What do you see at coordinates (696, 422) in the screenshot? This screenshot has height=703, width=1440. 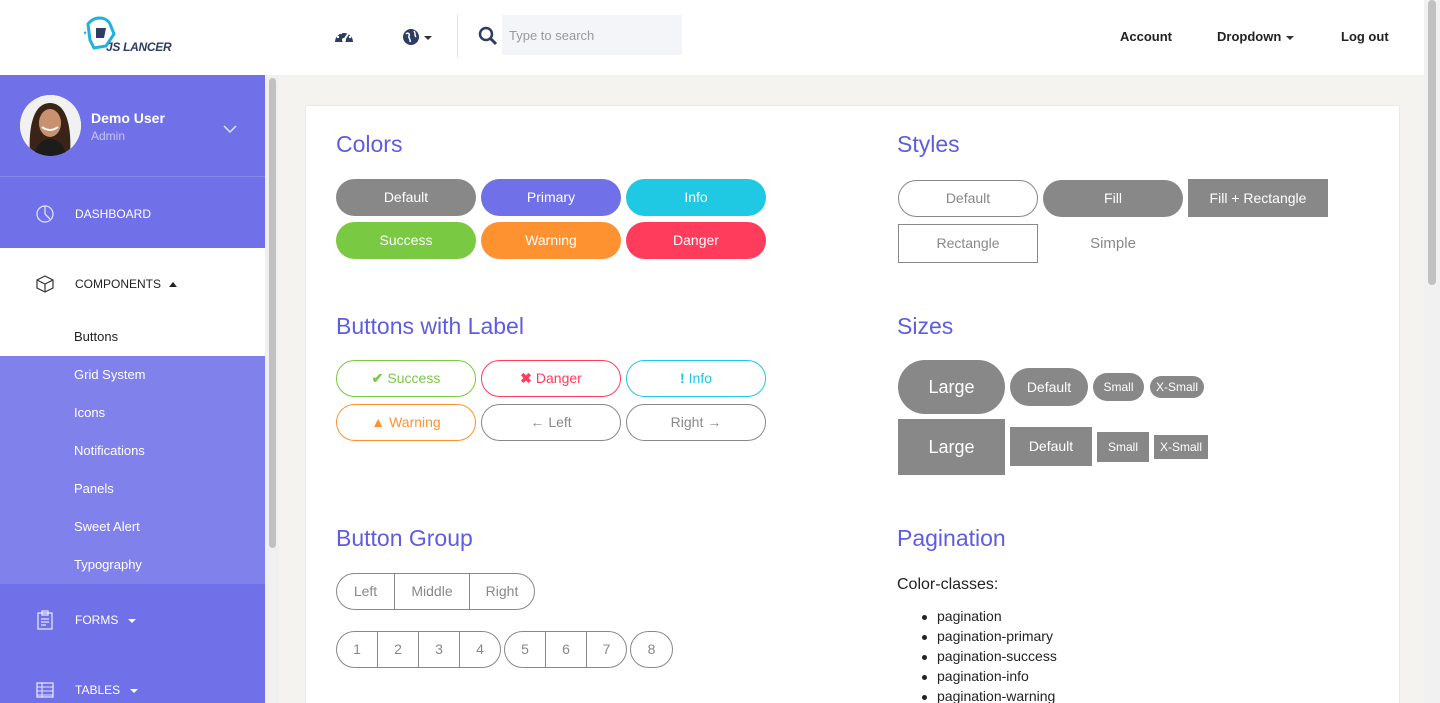 I see `label-right-button: Right →` at bounding box center [696, 422].